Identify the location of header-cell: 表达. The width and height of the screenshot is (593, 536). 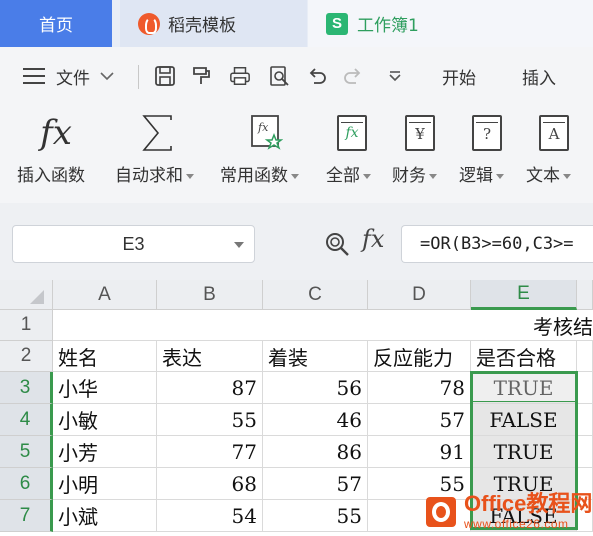
(210, 356).